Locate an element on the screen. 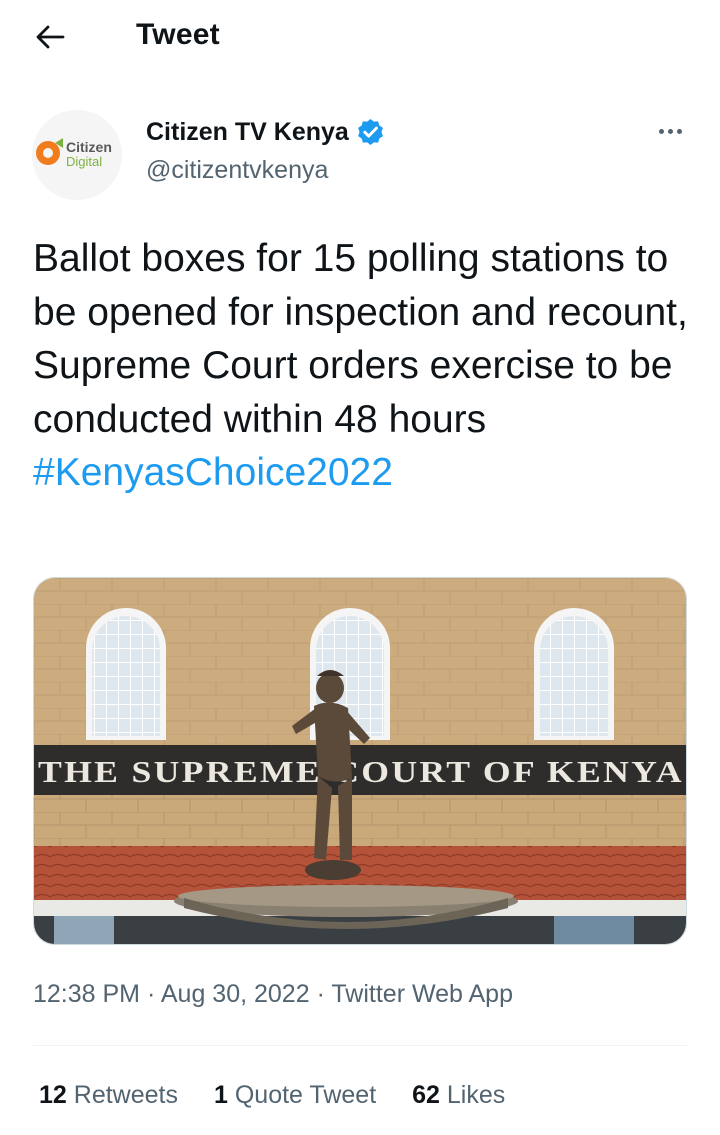 This screenshot has width=720, height=1135. back-button is located at coordinates (50, 37).